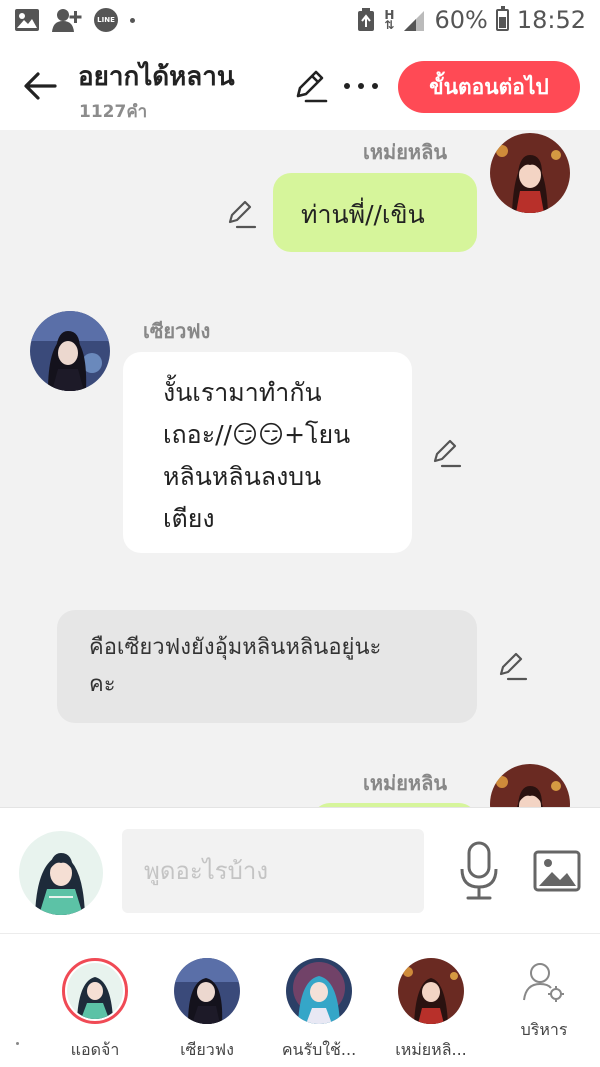 The width and height of the screenshot is (600, 1067). I want to click on add-contact-icon, so click(67, 20).